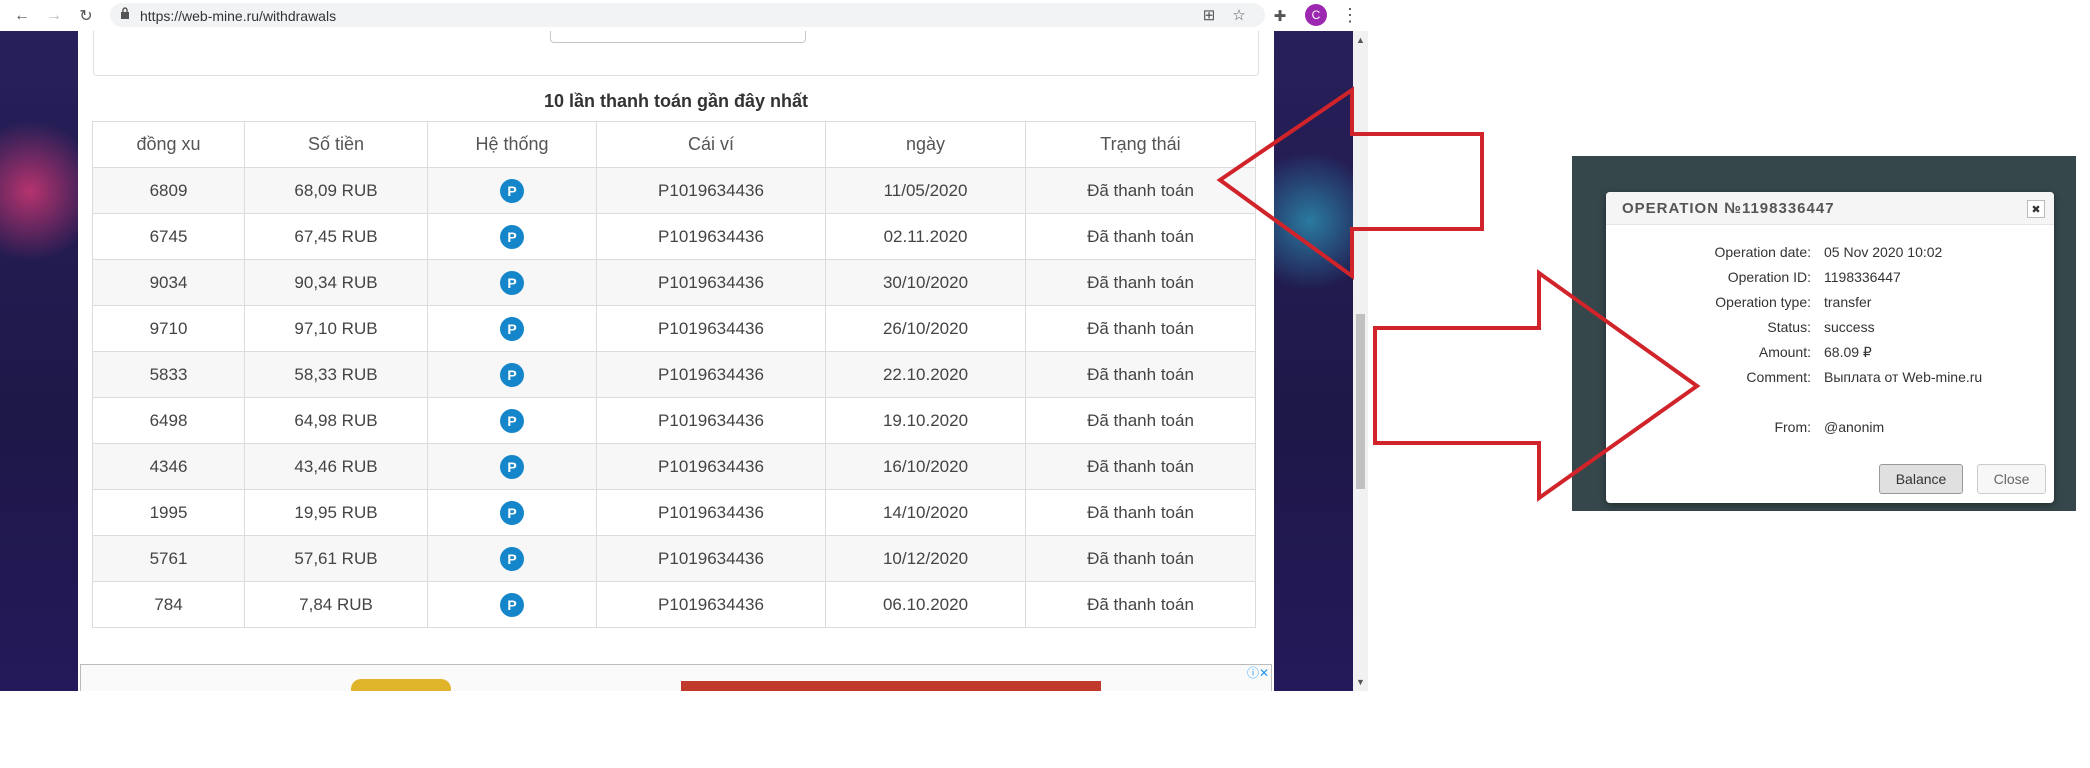 The height and width of the screenshot is (768, 2090). I want to click on detail-label: Operation ID:, so click(1769, 277).